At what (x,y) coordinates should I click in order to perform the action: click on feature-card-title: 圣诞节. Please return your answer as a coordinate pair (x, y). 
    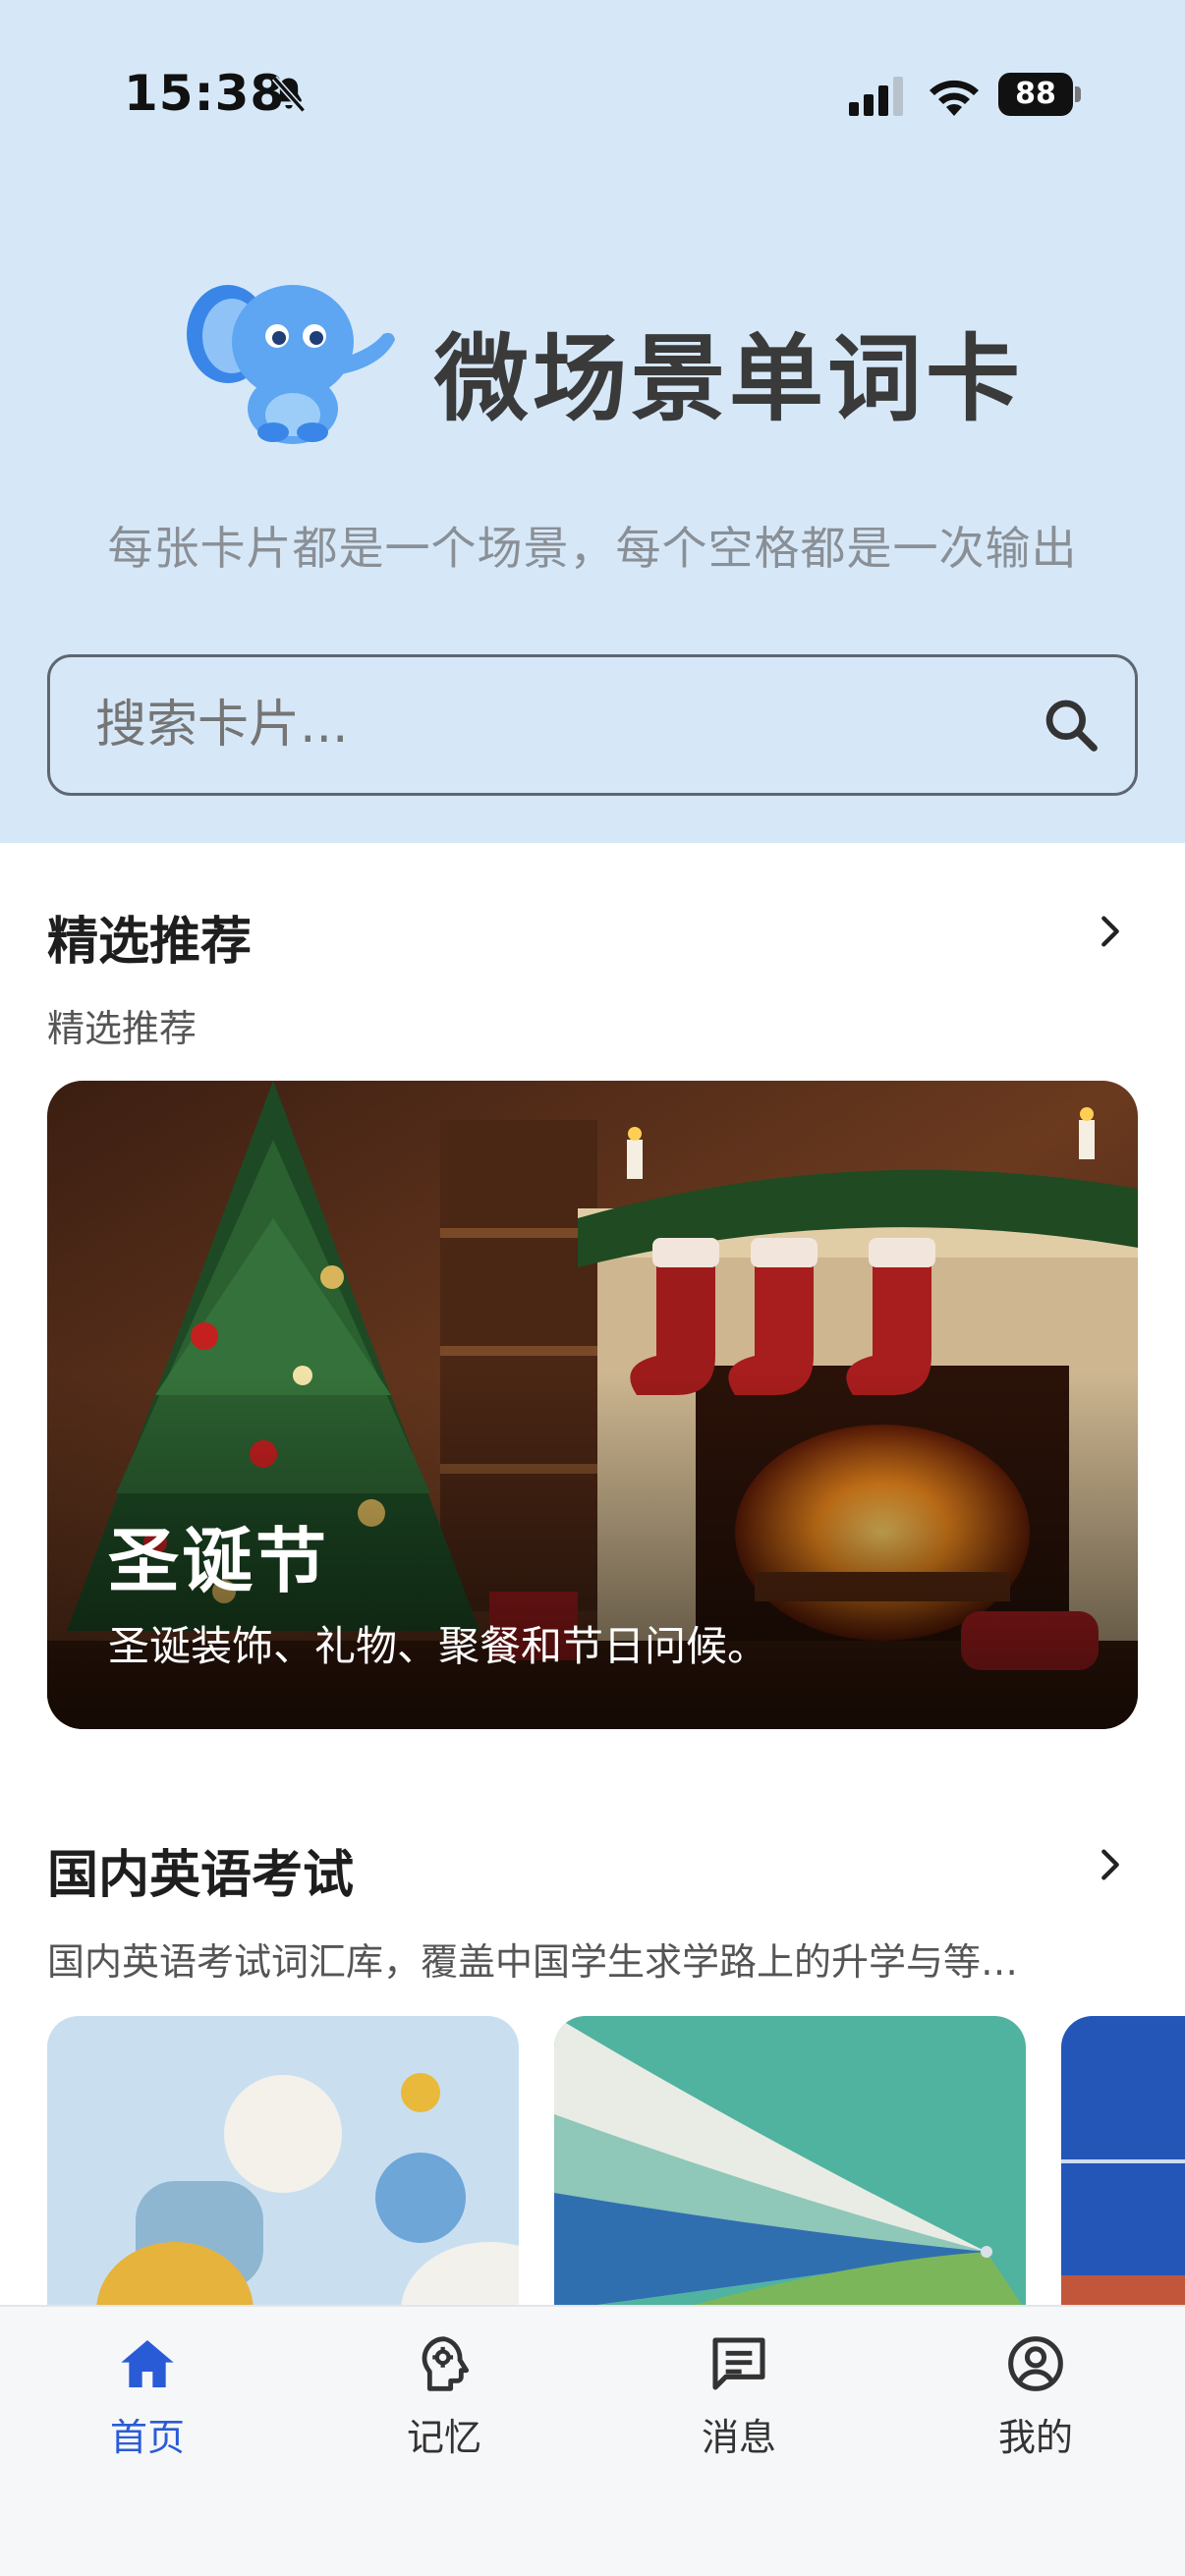
    Looking at the image, I should click on (219, 1561).